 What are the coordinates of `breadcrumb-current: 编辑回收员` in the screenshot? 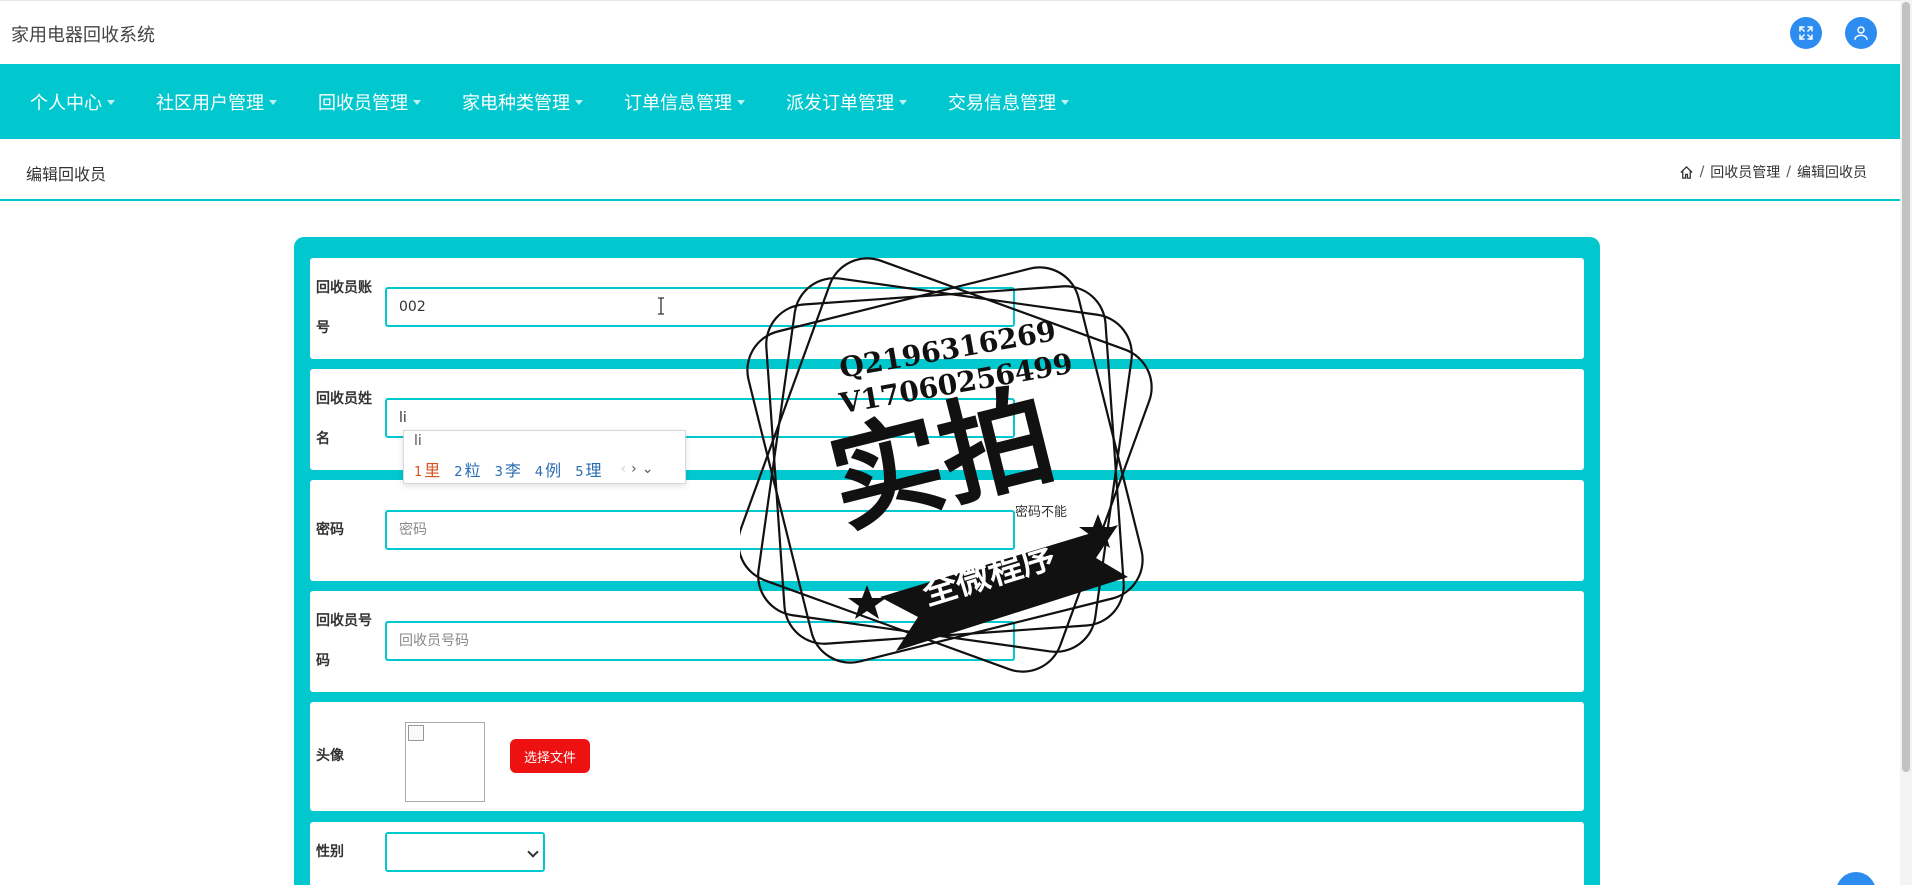 It's located at (1832, 173).